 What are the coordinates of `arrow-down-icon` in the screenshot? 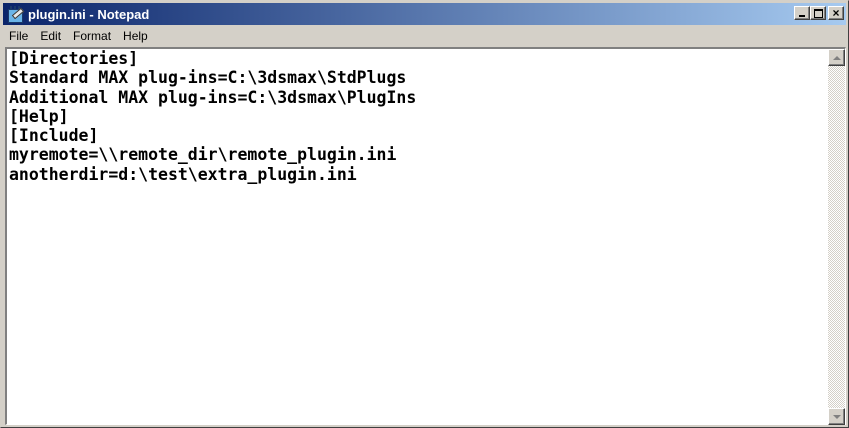 It's located at (837, 417).